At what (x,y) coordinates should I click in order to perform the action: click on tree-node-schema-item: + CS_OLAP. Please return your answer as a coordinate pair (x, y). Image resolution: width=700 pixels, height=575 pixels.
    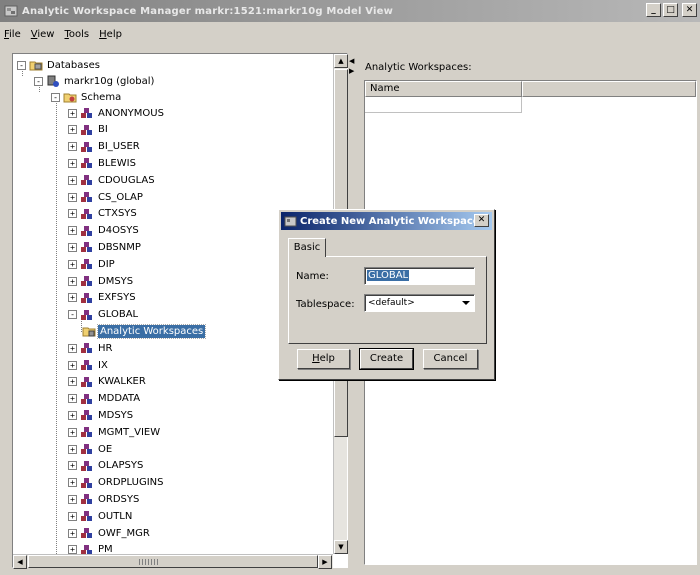
    Looking at the image, I should click on (106, 197).